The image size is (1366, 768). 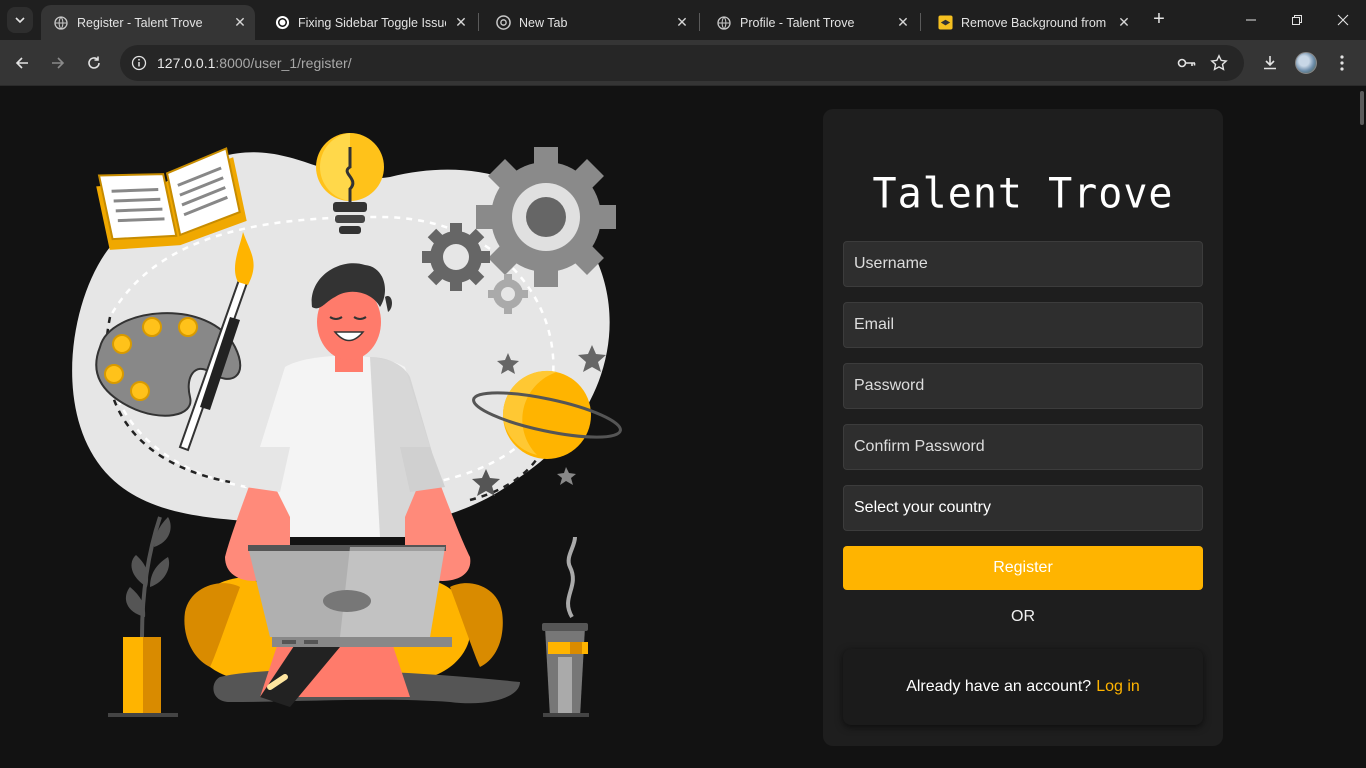 What do you see at coordinates (999, 686) in the screenshot?
I see `have-account-text: Already have an account?` at bounding box center [999, 686].